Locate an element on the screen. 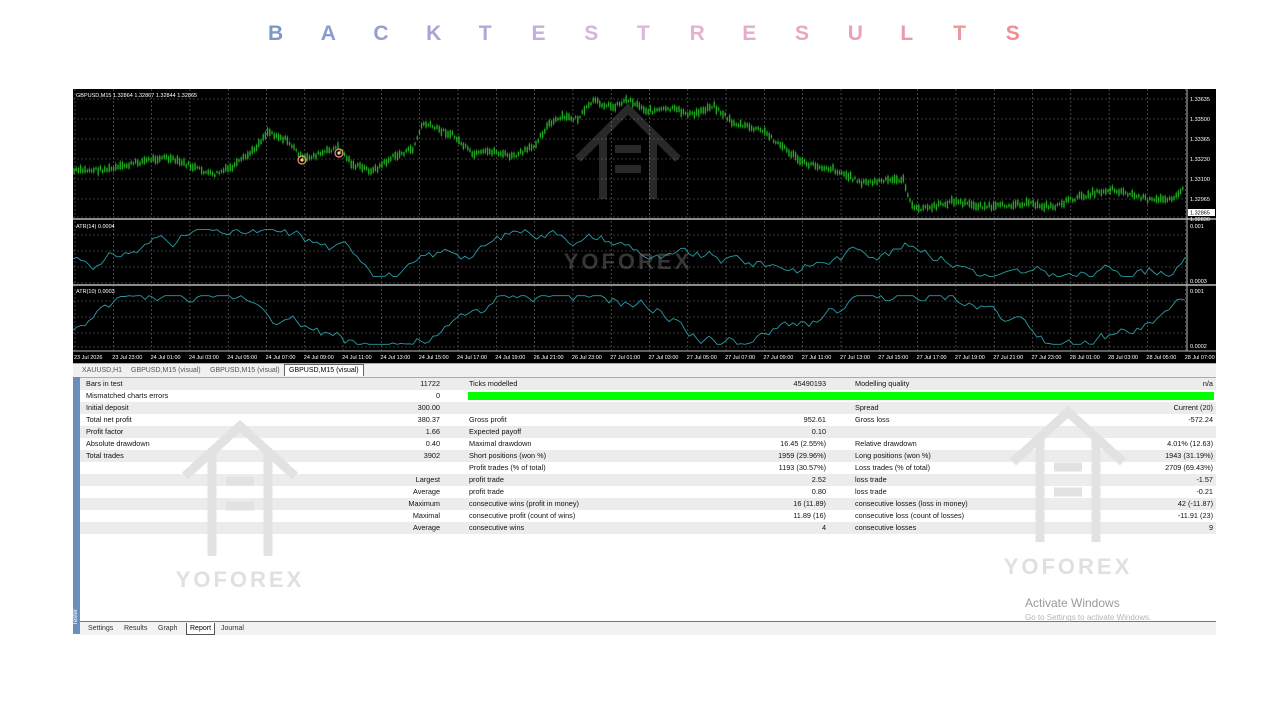  report-col2-label: profit trade is located at coordinates (486, 479).